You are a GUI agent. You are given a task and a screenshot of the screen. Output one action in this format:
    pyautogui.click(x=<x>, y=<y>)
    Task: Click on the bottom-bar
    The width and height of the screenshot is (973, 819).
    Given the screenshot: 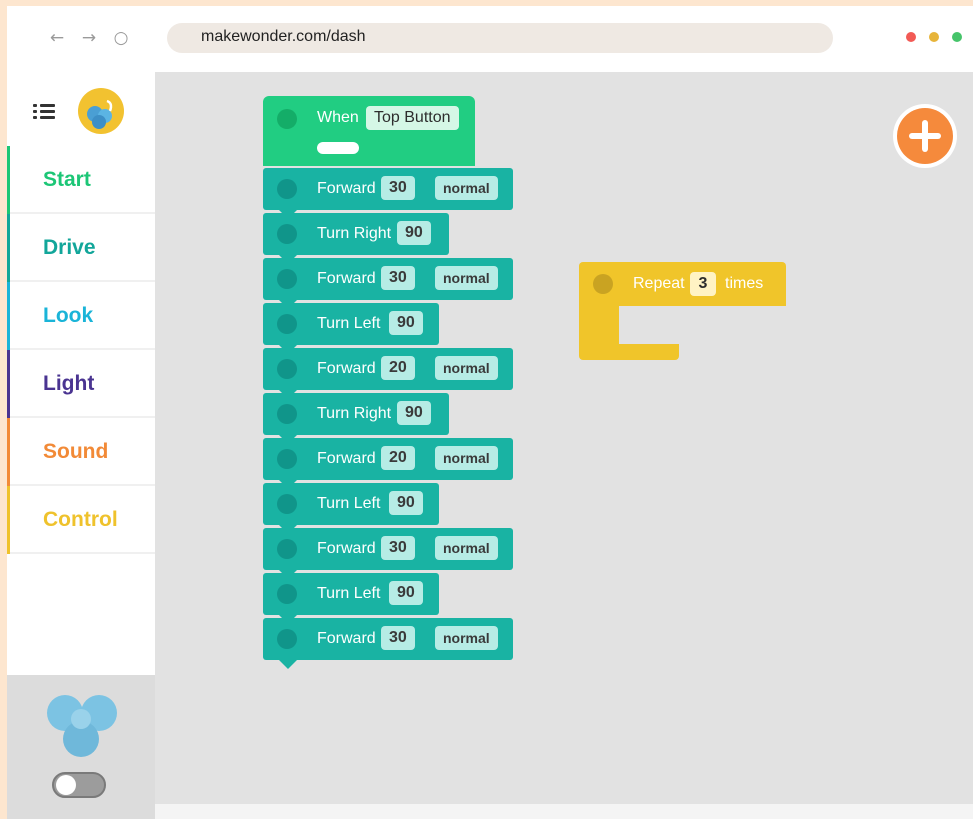 What is the action you would take?
    pyautogui.click(x=564, y=811)
    